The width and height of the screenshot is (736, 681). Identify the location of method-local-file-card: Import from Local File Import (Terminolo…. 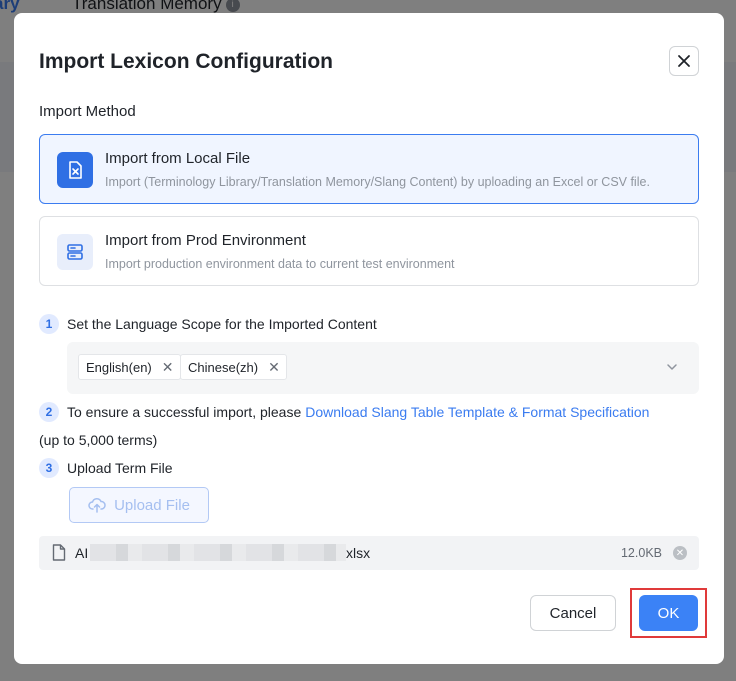
(369, 169).